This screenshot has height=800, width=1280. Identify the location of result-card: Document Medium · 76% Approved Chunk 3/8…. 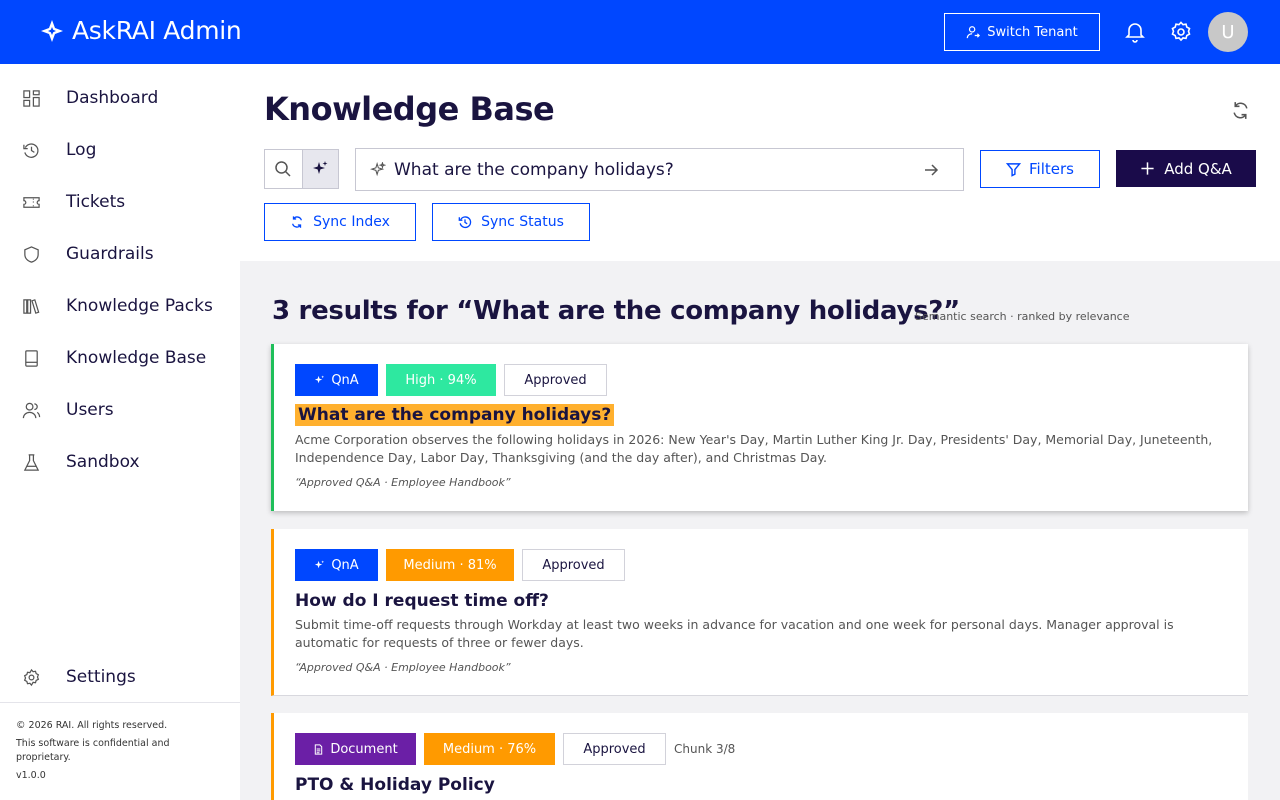
(759, 756).